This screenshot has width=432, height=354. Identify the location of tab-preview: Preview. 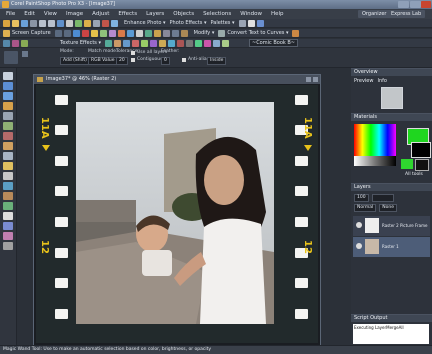
(363, 81).